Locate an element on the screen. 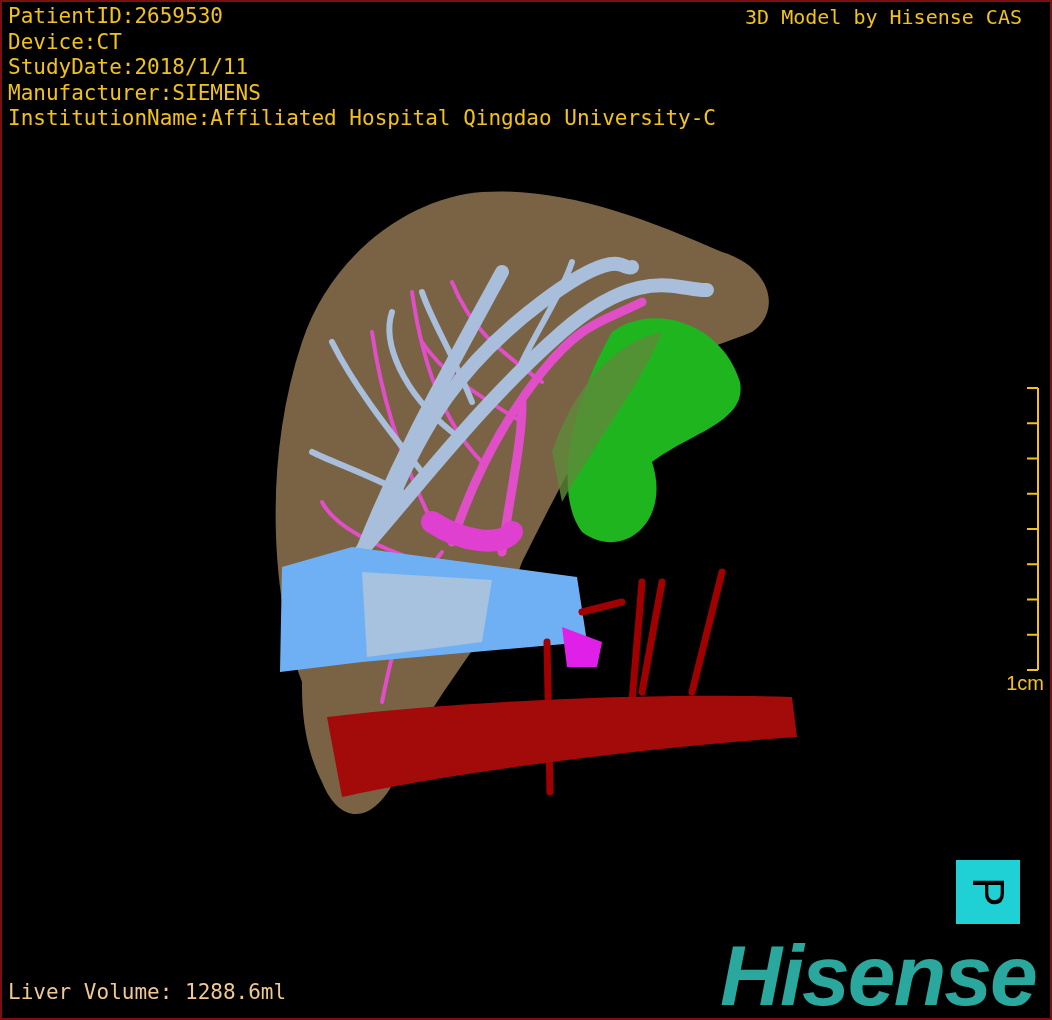  scale-bar-icon is located at coordinates (1033, 529).